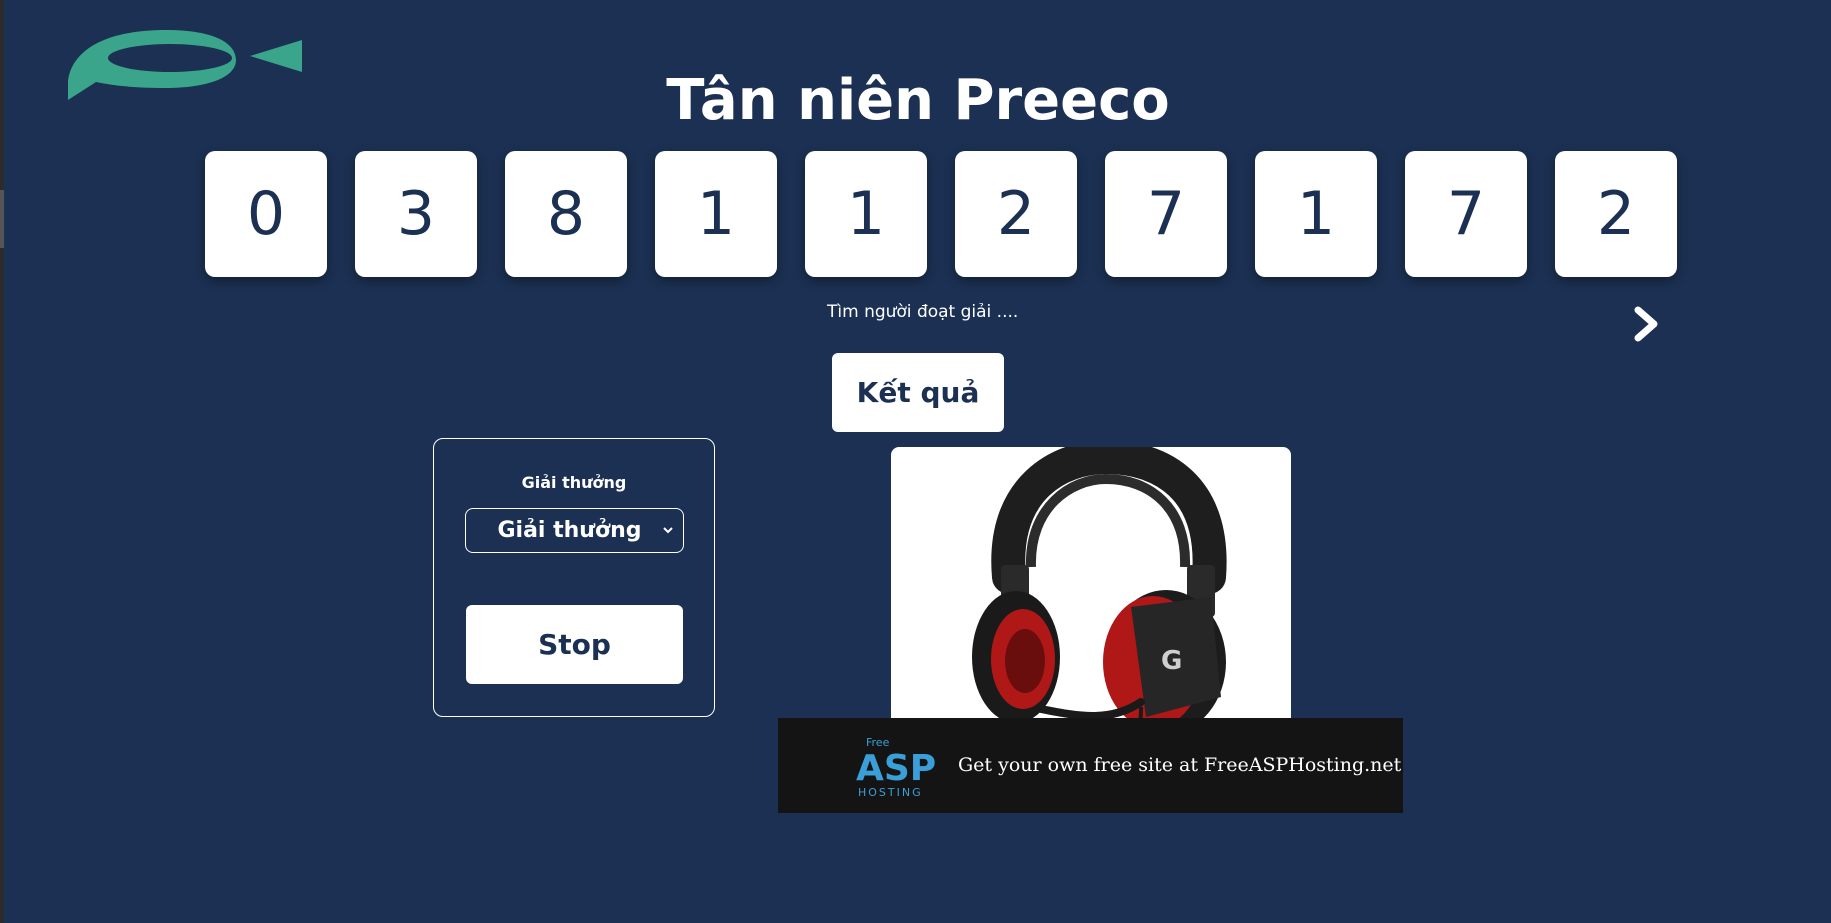 The image size is (1831, 923). I want to click on digit-box: 8, so click(566, 214).